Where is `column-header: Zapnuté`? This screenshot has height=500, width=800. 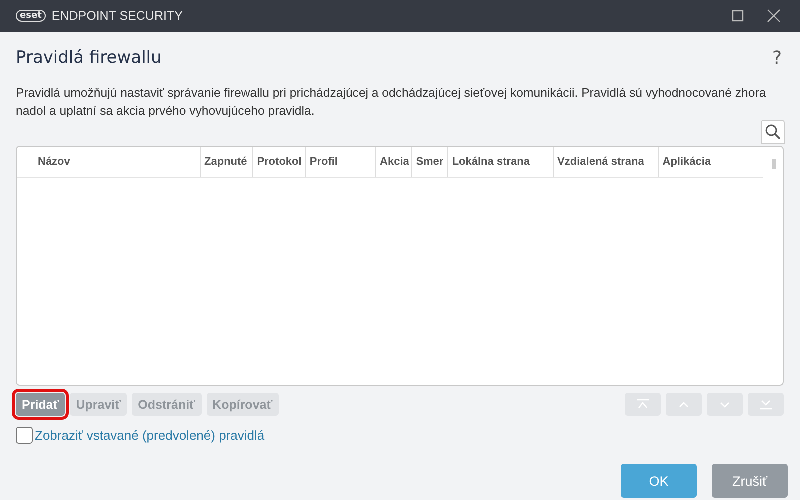
column-header: Zapnuté is located at coordinates (226, 162).